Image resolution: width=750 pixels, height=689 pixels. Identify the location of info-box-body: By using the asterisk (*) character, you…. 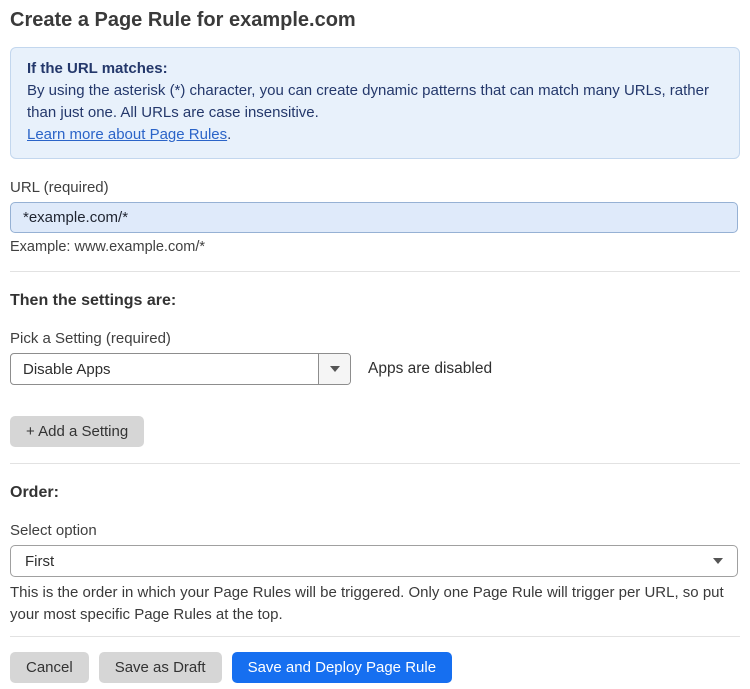
(368, 101).